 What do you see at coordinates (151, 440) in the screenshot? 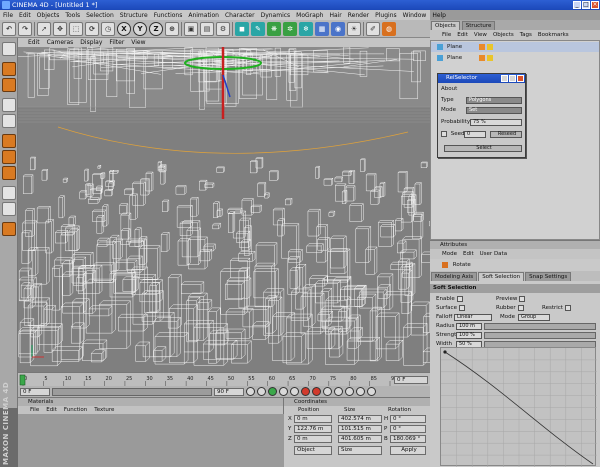
I see `material-list-area` at bounding box center [151, 440].